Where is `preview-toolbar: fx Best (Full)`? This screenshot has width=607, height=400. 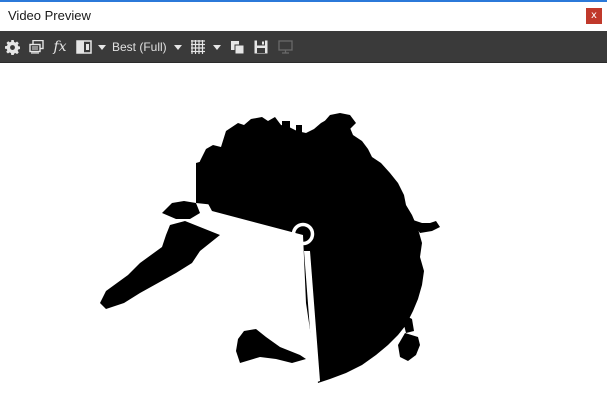
preview-toolbar: fx Best (Full) is located at coordinates (303, 47).